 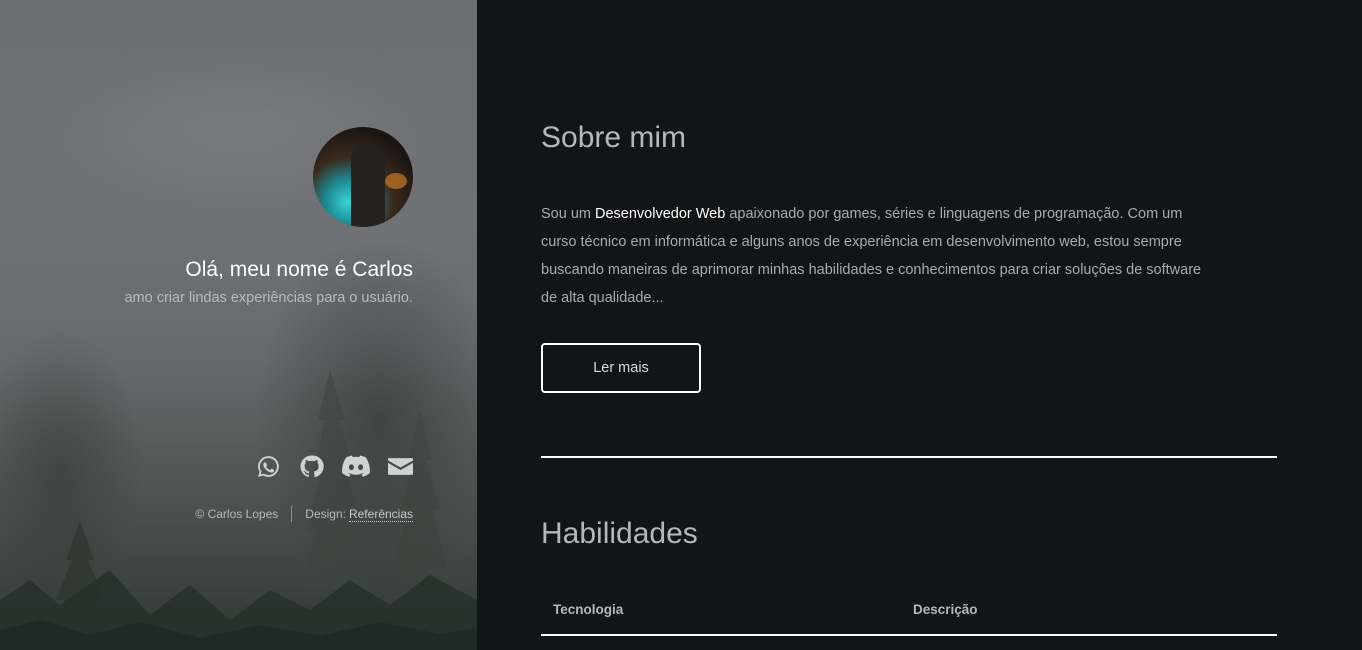 What do you see at coordinates (909, 618) in the screenshot?
I see `skills-table-header: Tecnologia Descrição` at bounding box center [909, 618].